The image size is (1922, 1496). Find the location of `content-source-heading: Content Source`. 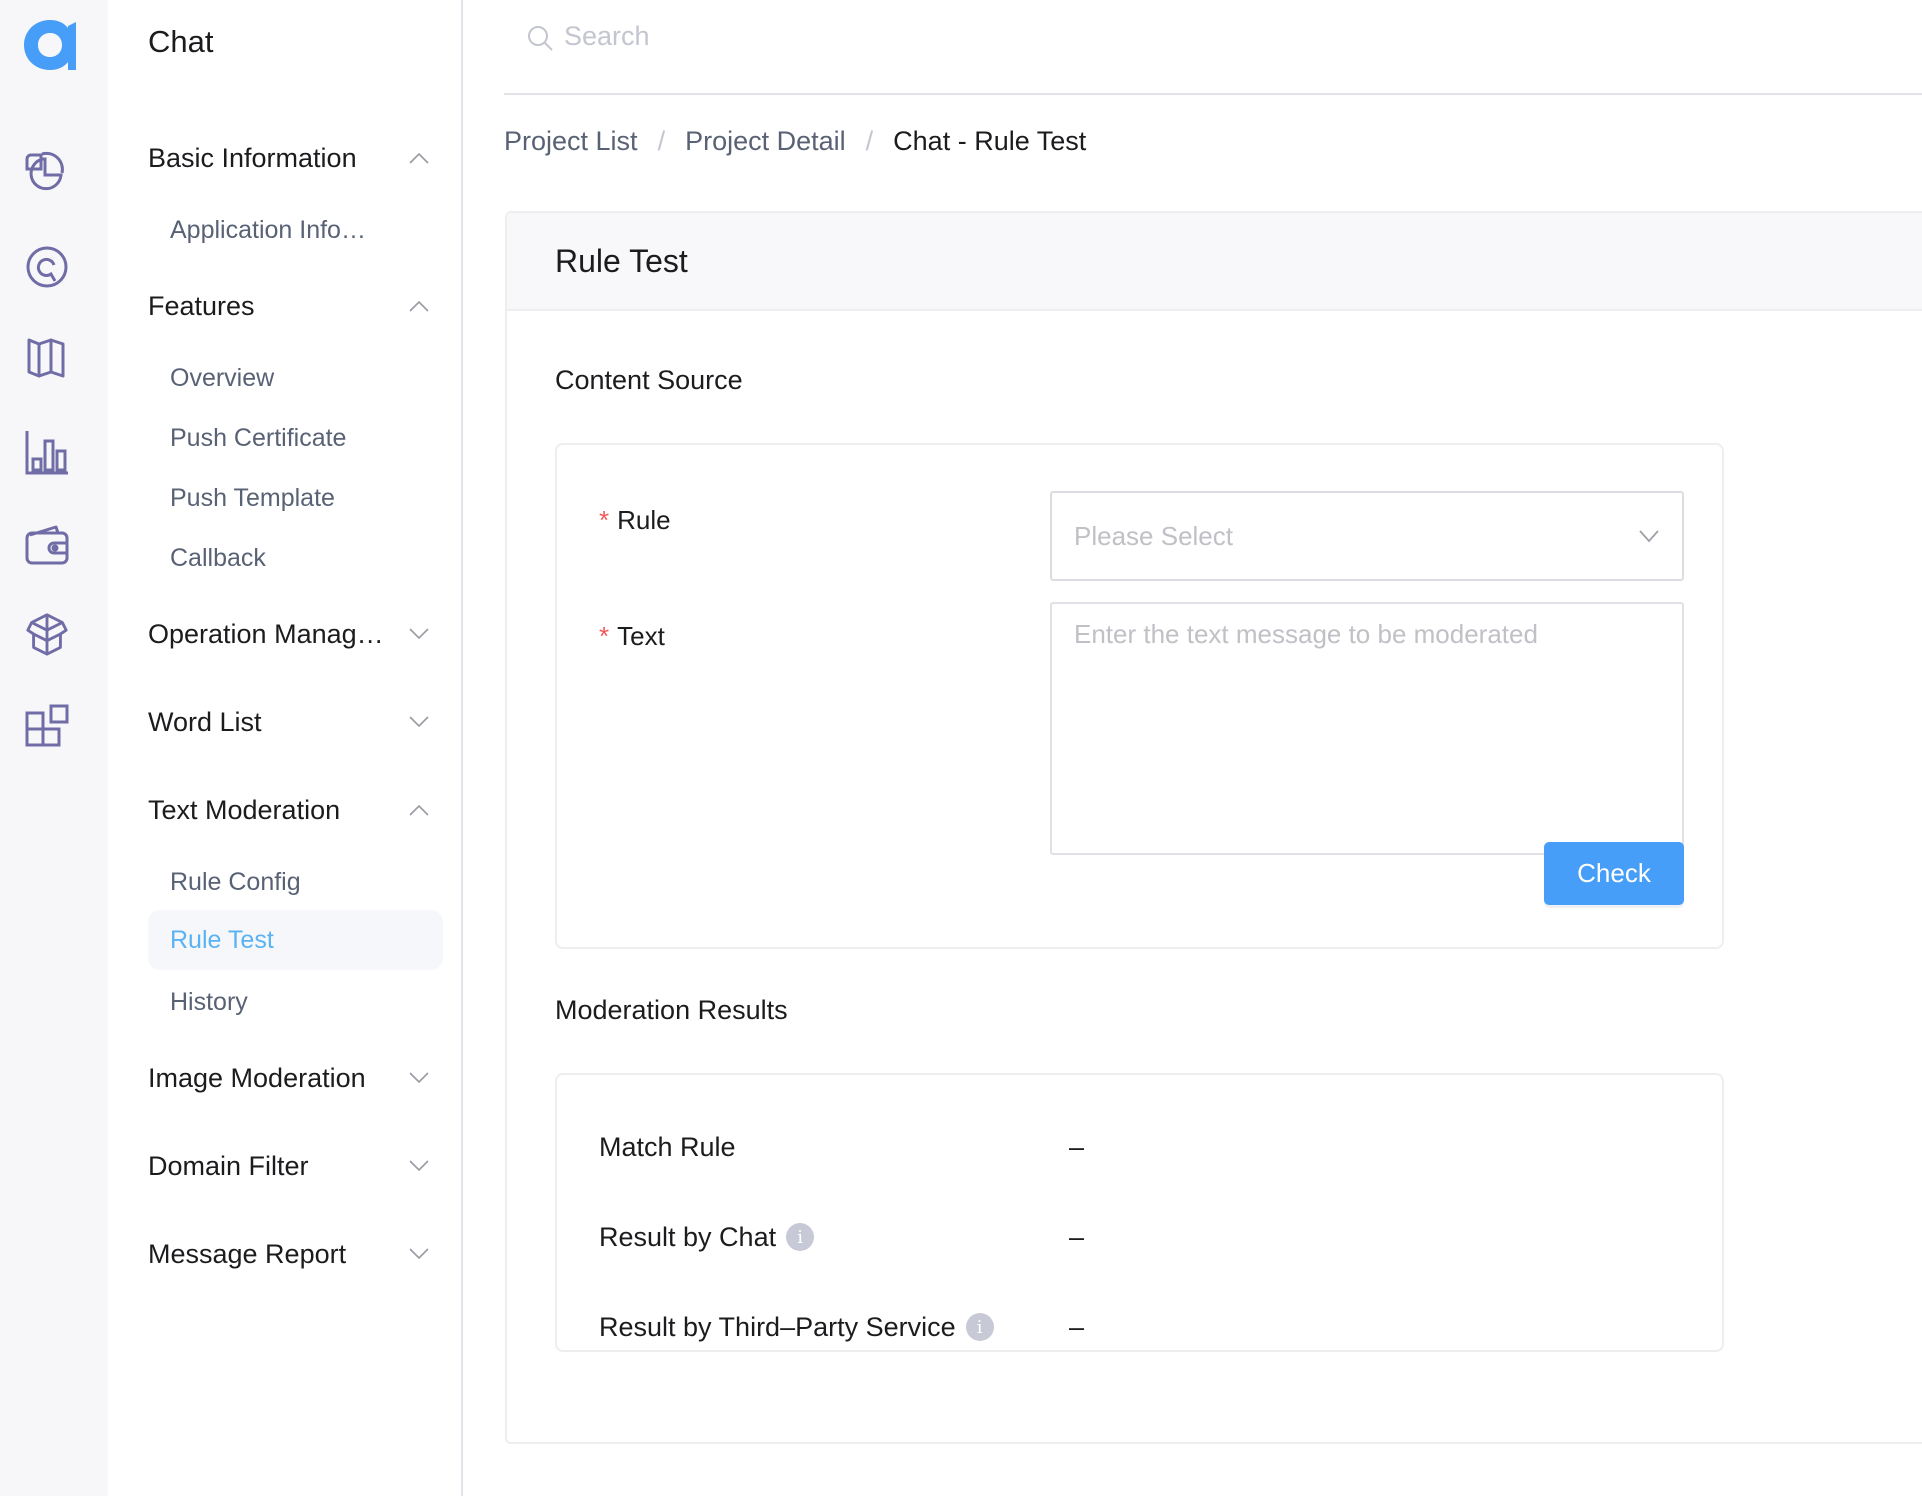

content-source-heading: Content Source is located at coordinates (649, 380).